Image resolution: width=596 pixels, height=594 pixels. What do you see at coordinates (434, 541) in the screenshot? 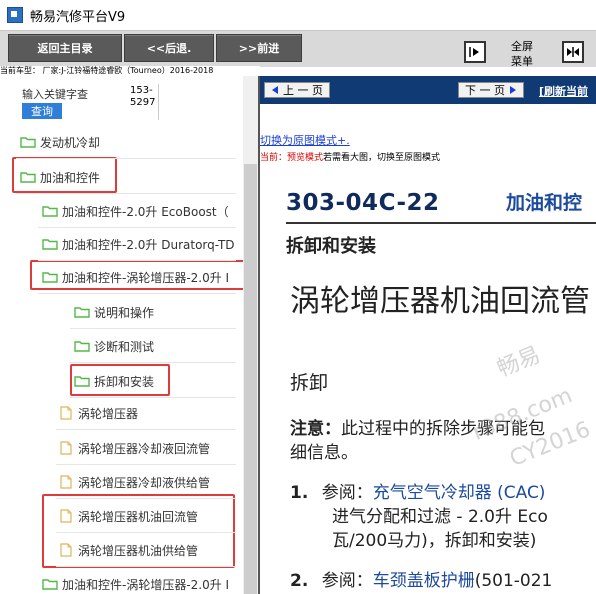
I see `step-1-line-3: 瓦/200马力)，拆卸和安装)` at bounding box center [434, 541].